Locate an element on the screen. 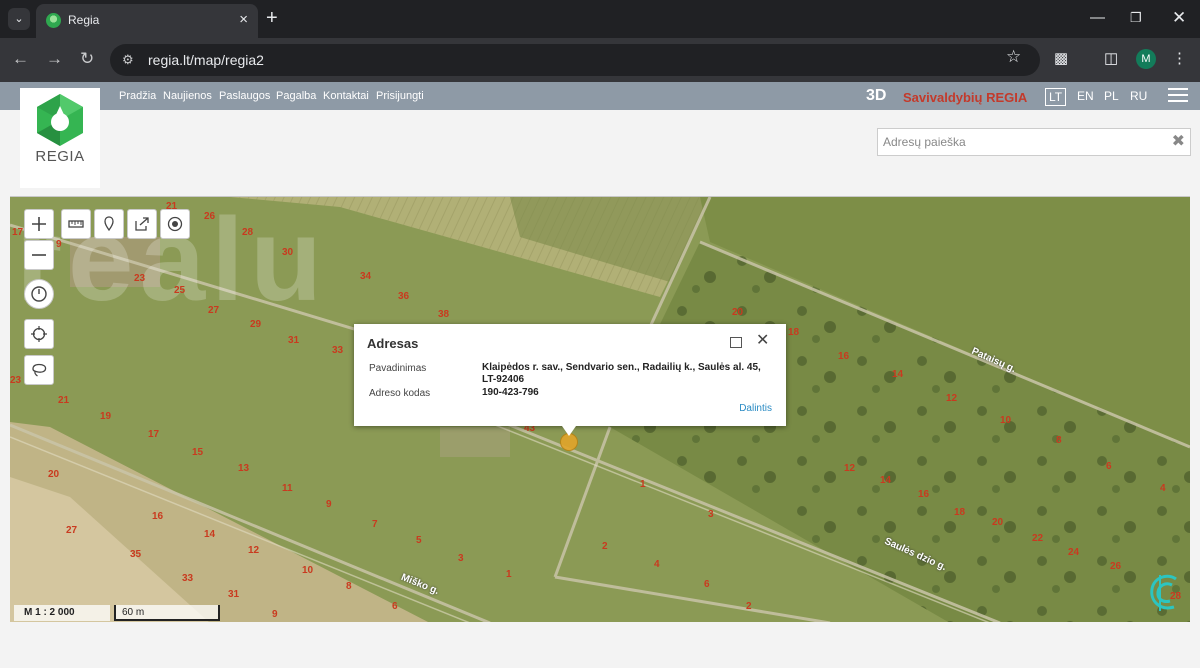 The height and width of the screenshot is (668, 1200). brand-3d-link: 3D is located at coordinates (876, 96).